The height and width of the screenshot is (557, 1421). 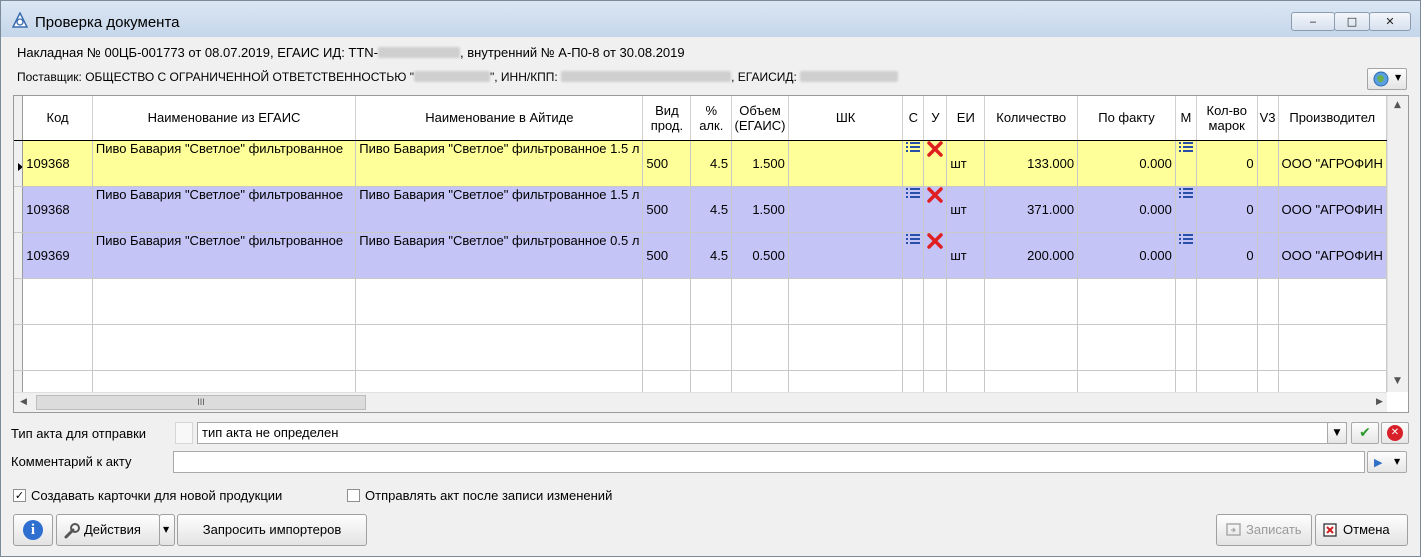 What do you see at coordinates (1268, 118) in the screenshot?
I see `column-header-v3: V3` at bounding box center [1268, 118].